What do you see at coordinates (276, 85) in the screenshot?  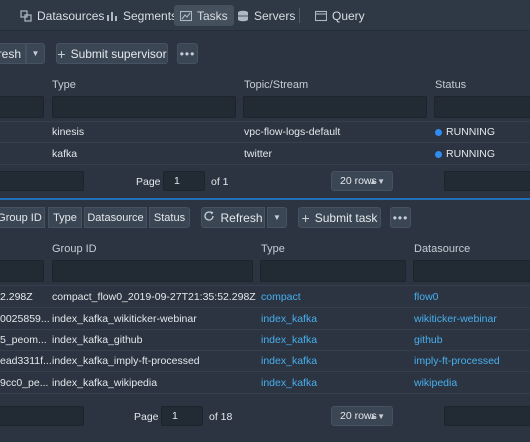 I see `column-header-topic: Topic/Stream` at bounding box center [276, 85].